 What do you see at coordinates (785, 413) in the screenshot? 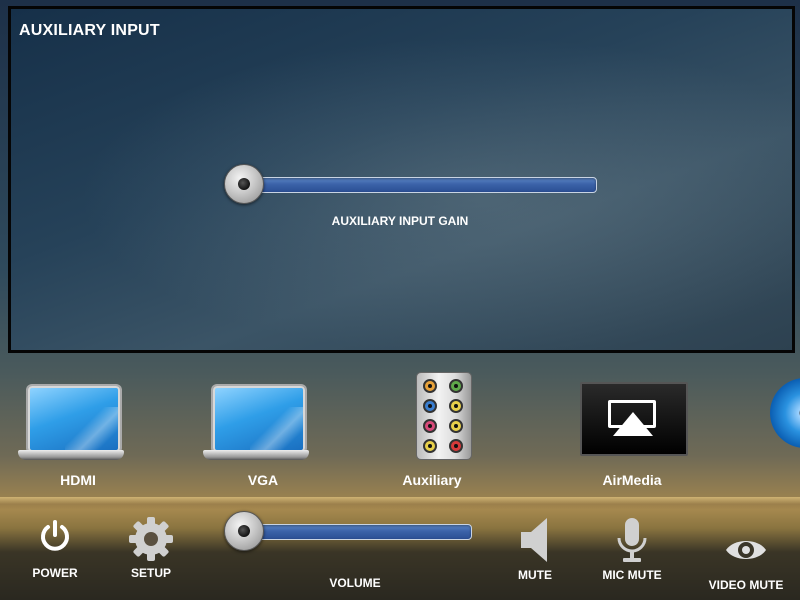
I see `disc-icon` at bounding box center [785, 413].